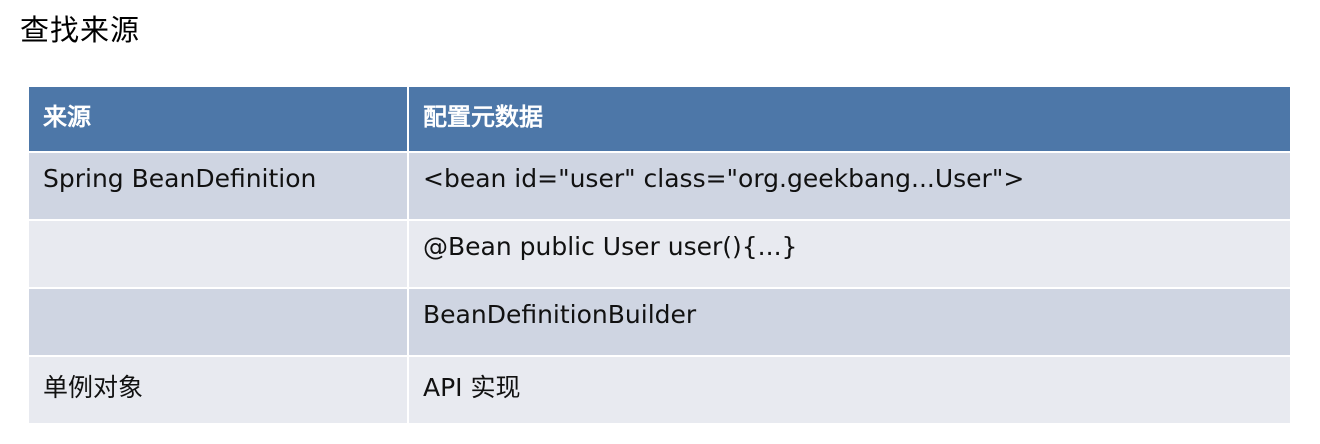 This screenshot has width=1320, height=444. What do you see at coordinates (849, 254) in the screenshot?
I see `cell-metadata: @Bean public User user(){...}` at bounding box center [849, 254].